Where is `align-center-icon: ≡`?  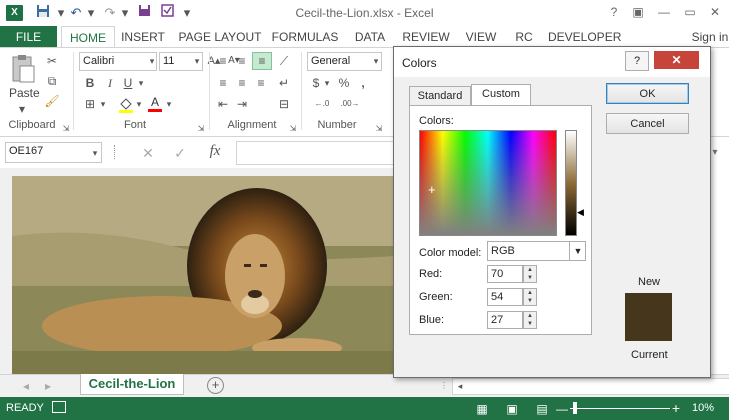 align-center-icon: ≡ is located at coordinates (242, 83).